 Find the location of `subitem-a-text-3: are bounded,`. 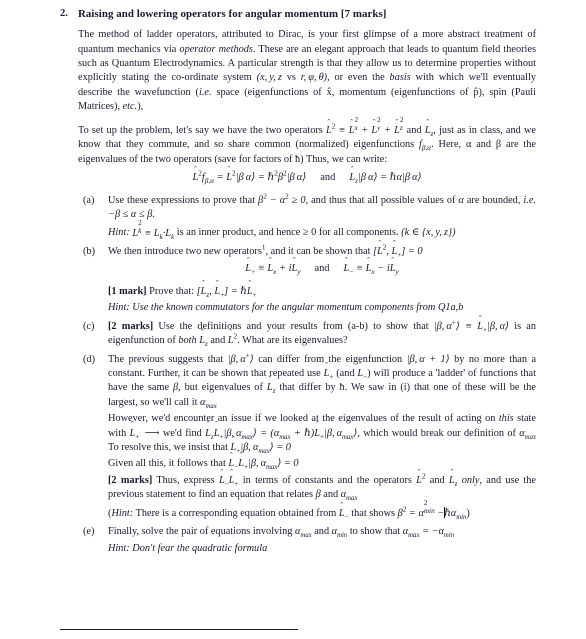

subitem-a-text-3: are bounded, is located at coordinates (493, 200).